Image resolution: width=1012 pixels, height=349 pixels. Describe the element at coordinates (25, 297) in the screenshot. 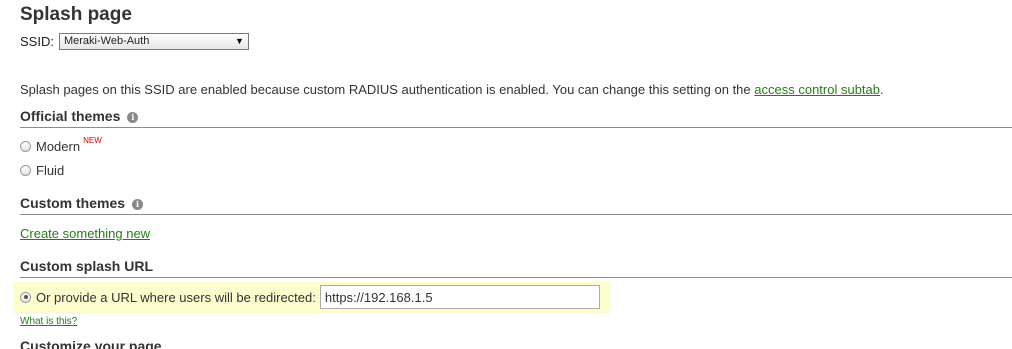

I see `custom-url-radio` at that location.